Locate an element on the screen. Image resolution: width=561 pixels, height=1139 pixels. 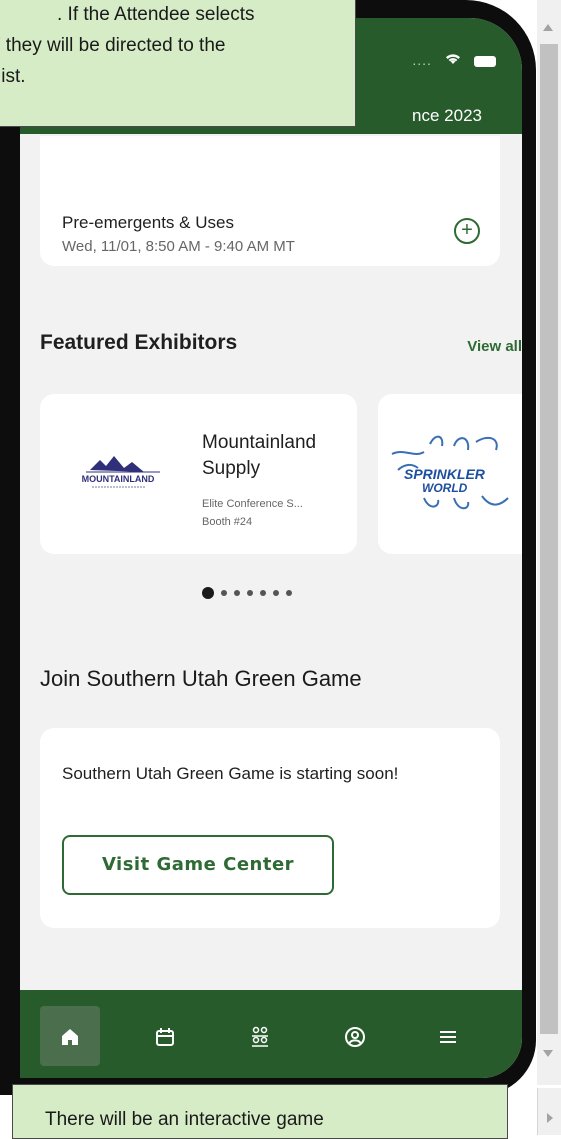
session-time: Wed, 11/01, 8:50 AM - 9:40 AM MT is located at coordinates (178, 246).